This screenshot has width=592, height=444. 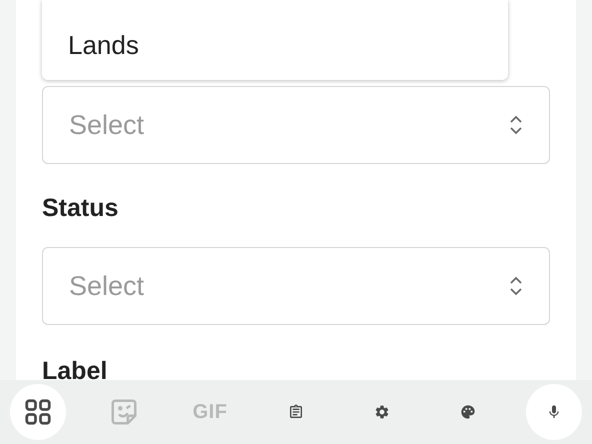 What do you see at coordinates (468, 412) in the screenshot?
I see `palette-icon` at bounding box center [468, 412].